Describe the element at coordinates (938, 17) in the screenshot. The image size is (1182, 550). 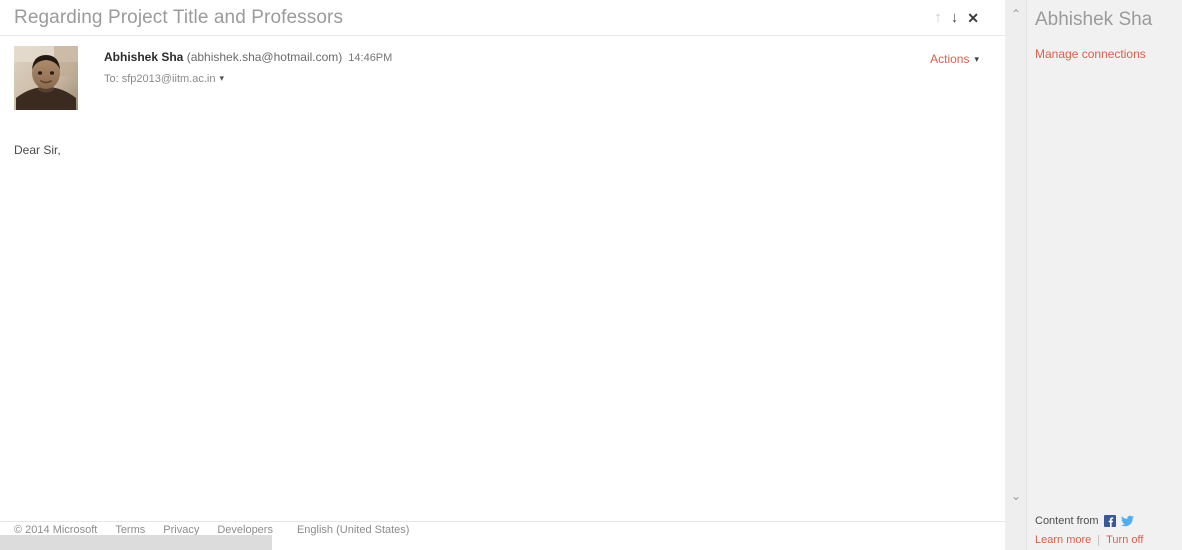
I see `previous-message-icon: ↑` at that location.